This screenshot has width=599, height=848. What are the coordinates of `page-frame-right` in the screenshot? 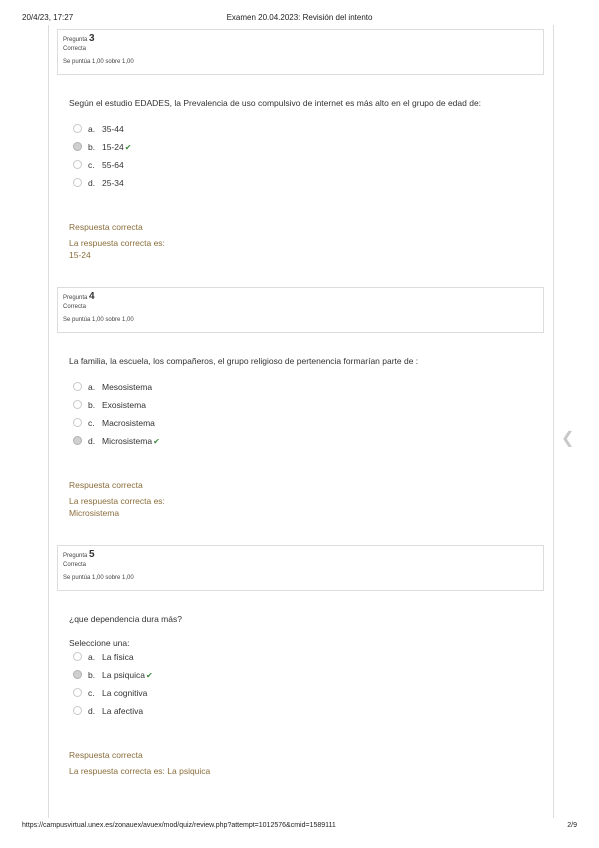 It's located at (553, 421).